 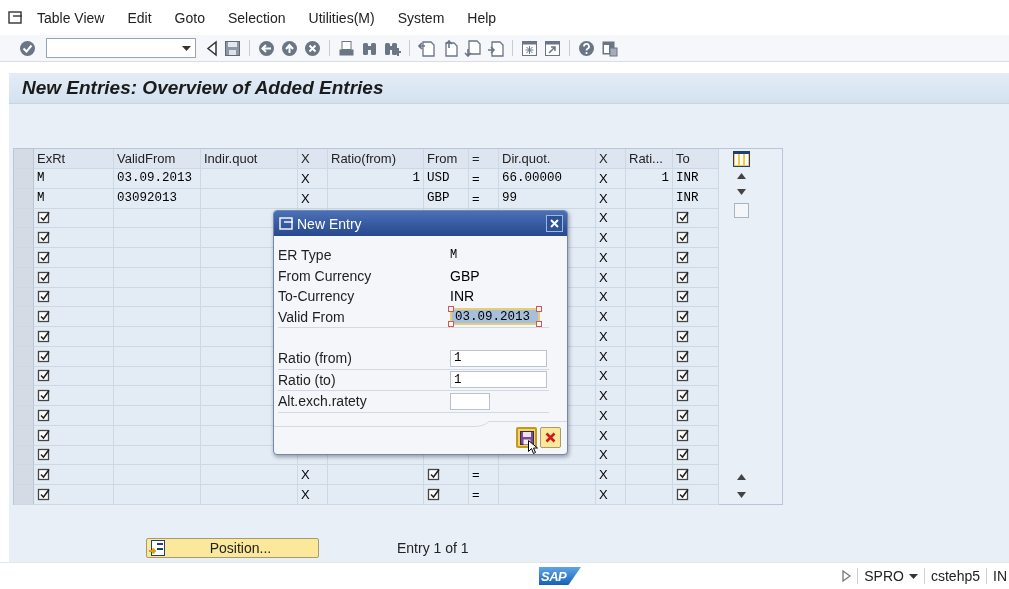 I want to click on cancel-button, so click(x=550, y=437).